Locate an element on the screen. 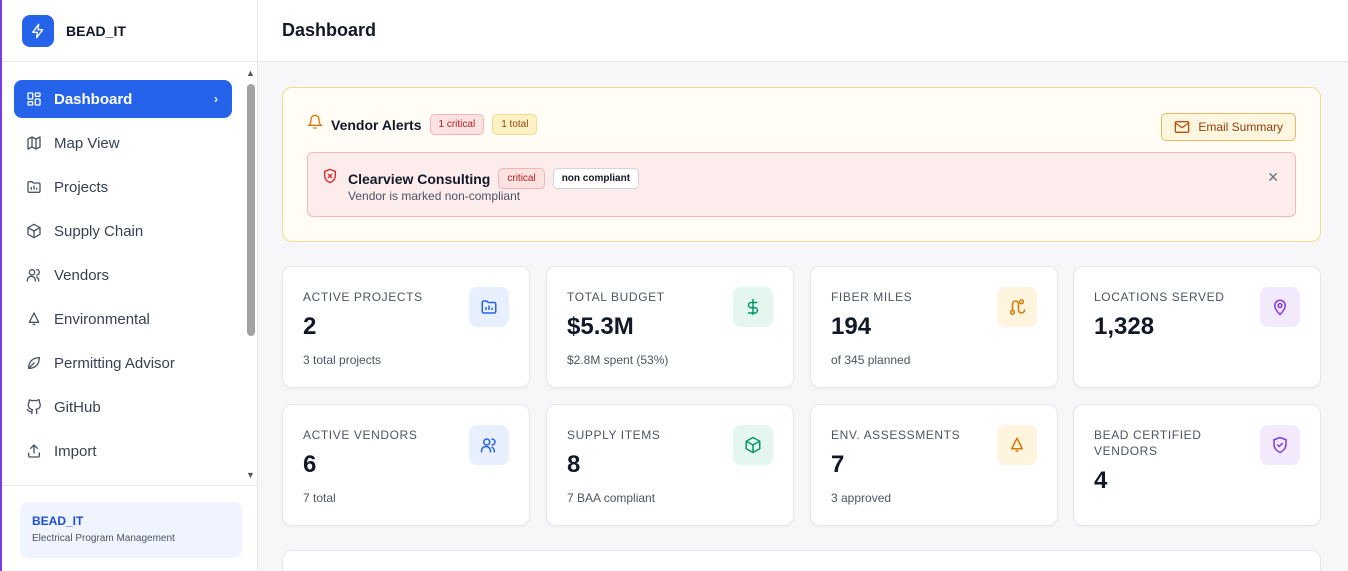 Image resolution: width=1348 pixels, height=571 pixels. sidebar-item-github: GitHub is located at coordinates (123, 407).